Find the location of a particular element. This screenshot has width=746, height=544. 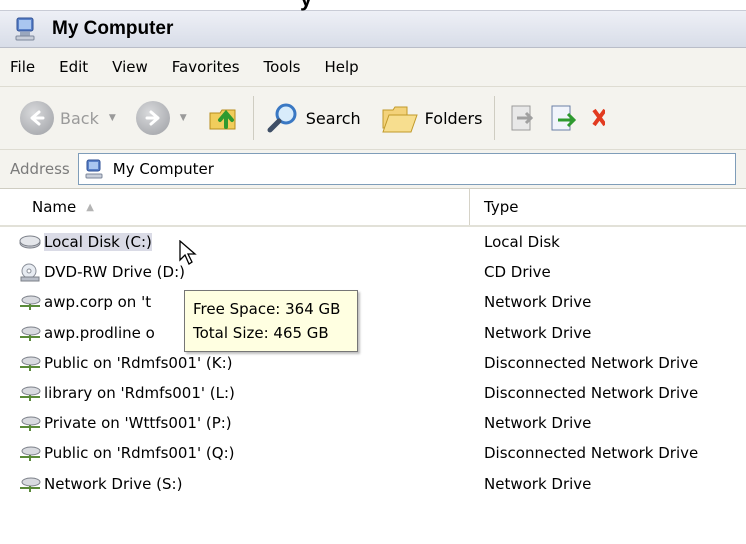

window-title: My Computer is located at coordinates (113, 28).